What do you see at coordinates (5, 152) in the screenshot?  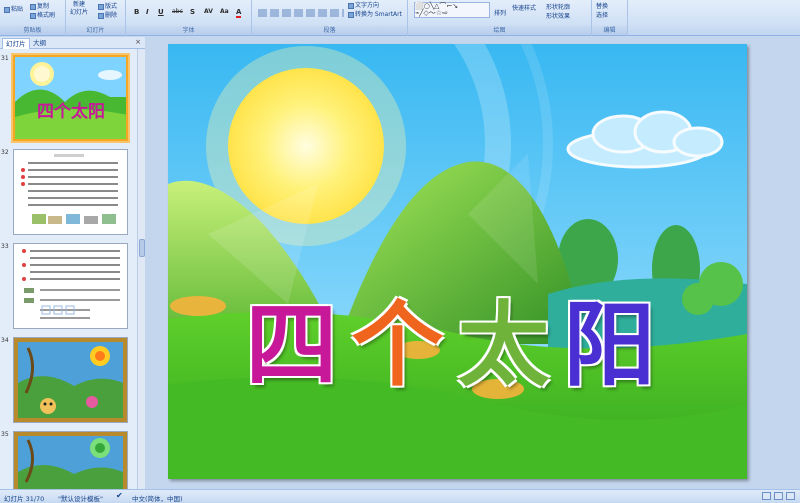 I see `slide-number: 32` at bounding box center [5, 152].